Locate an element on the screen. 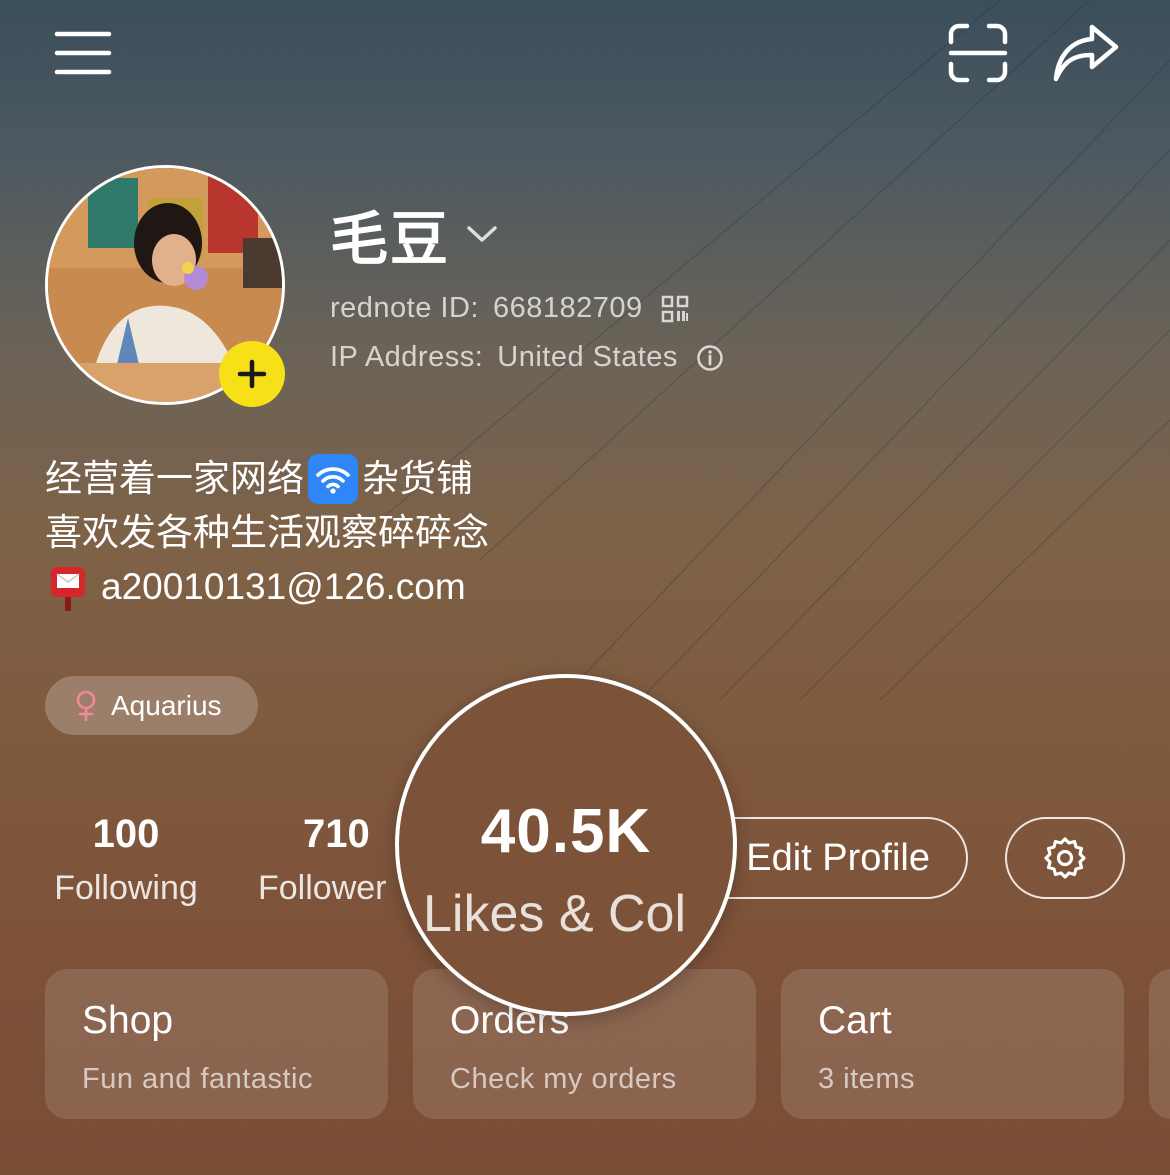 This screenshot has width=1170, height=1175. account-switcher: 毛豆 is located at coordinates (414, 234).